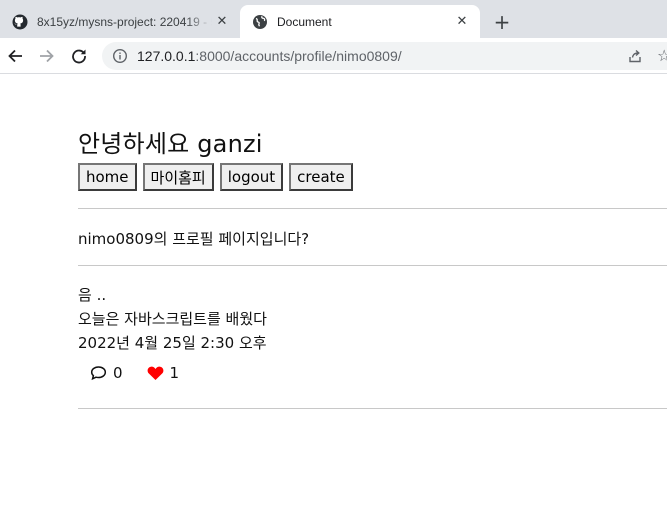  What do you see at coordinates (124, 21) in the screenshot?
I see `tab-title: 8x15yz/mysns-project: 220419 - 5` at bounding box center [124, 21].